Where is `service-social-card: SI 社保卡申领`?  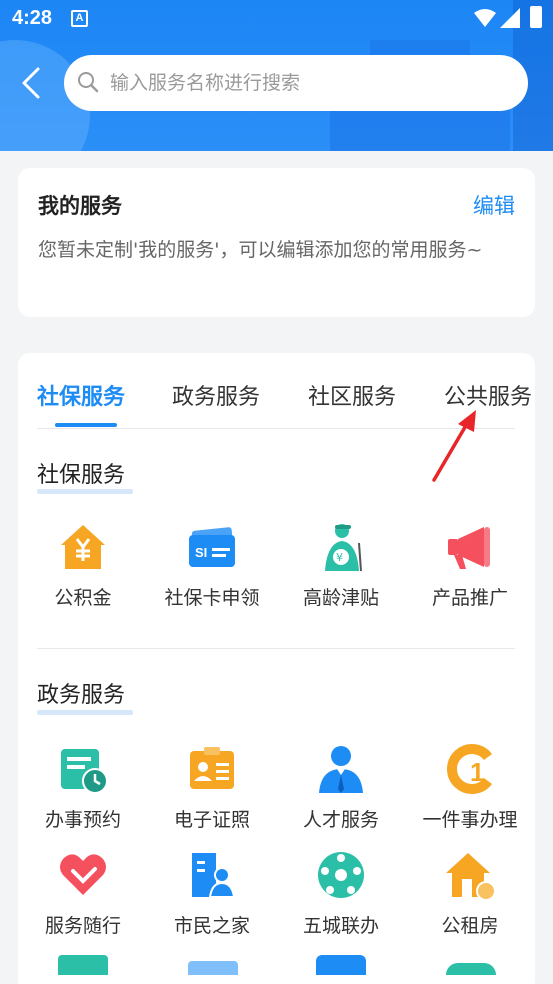
service-social-card: SI 社保卡申领 is located at coordinates (212, 565).